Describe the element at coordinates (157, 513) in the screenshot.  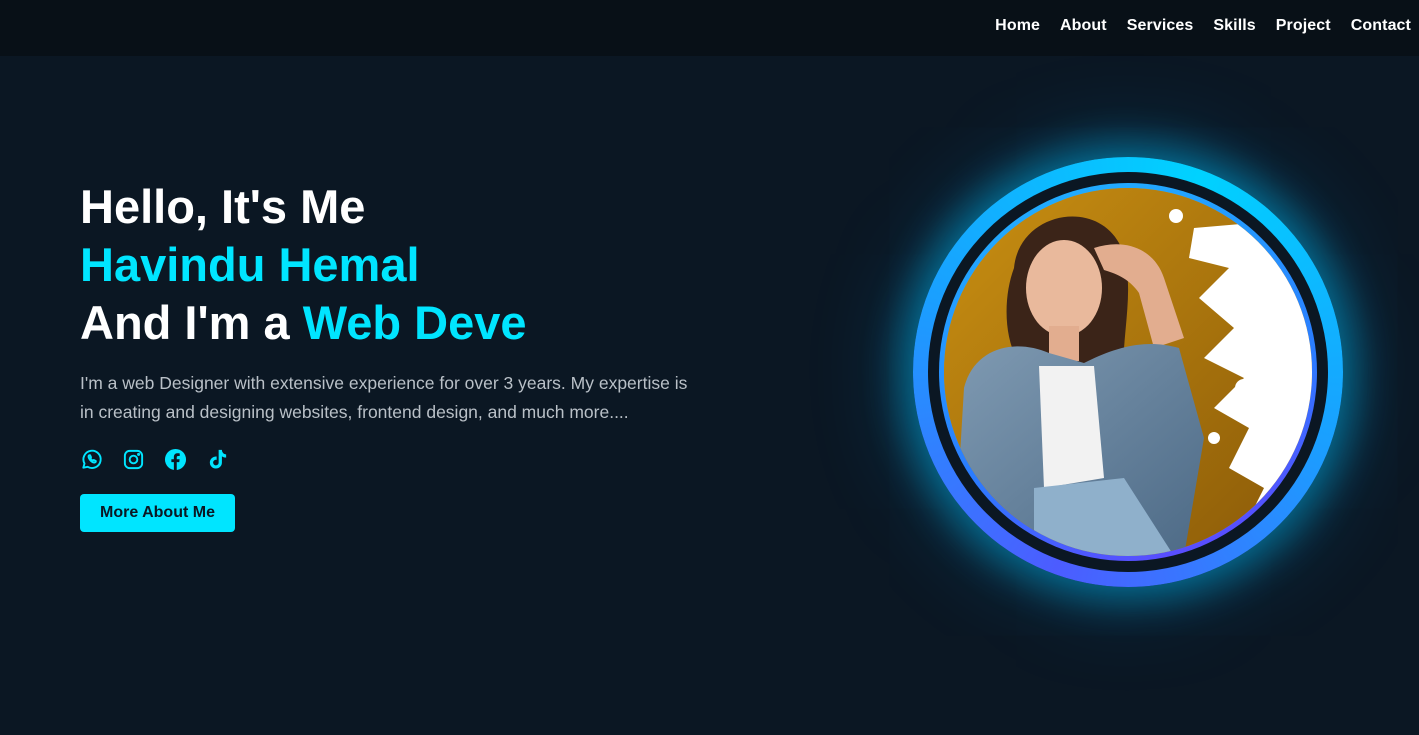
I see `more-about-me-button: More About Me` at that location.